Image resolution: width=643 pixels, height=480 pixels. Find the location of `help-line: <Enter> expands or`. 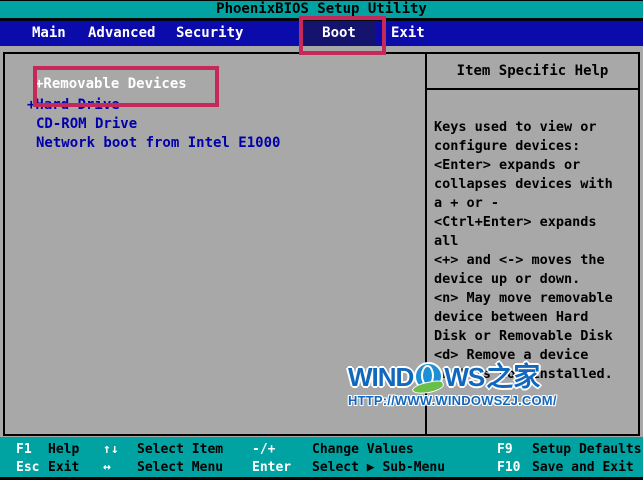

help-line: <Enter> expands or is located at coordinates (507, 165).